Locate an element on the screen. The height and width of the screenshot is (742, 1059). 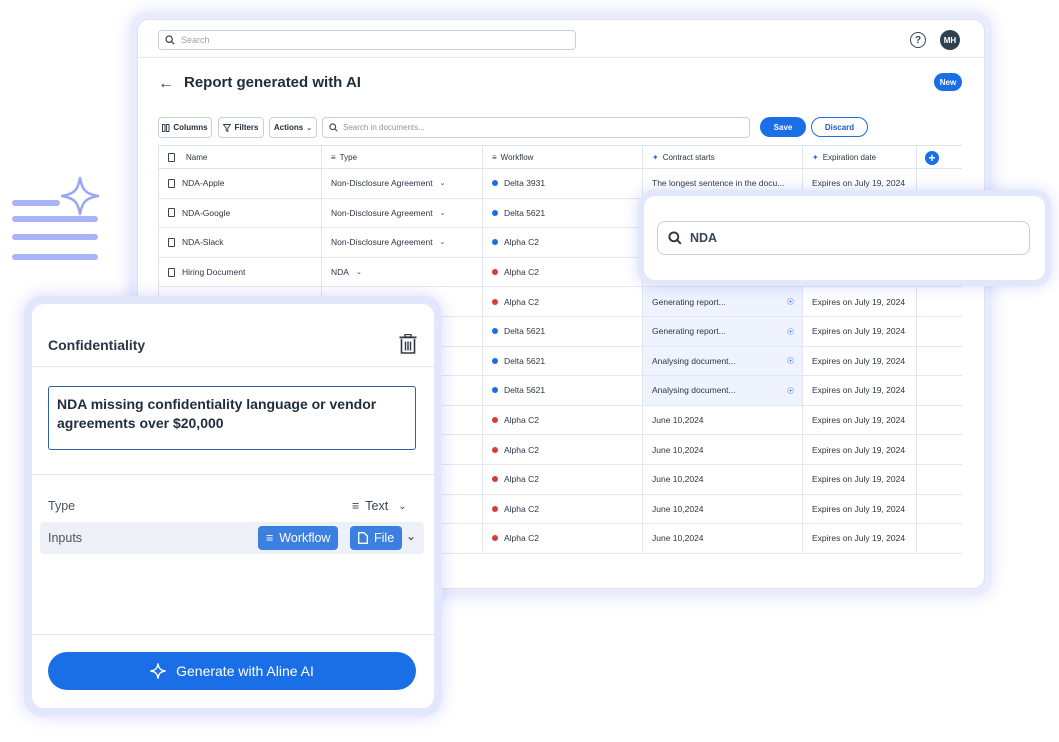
search-icon is located at coordinates (170, 40).